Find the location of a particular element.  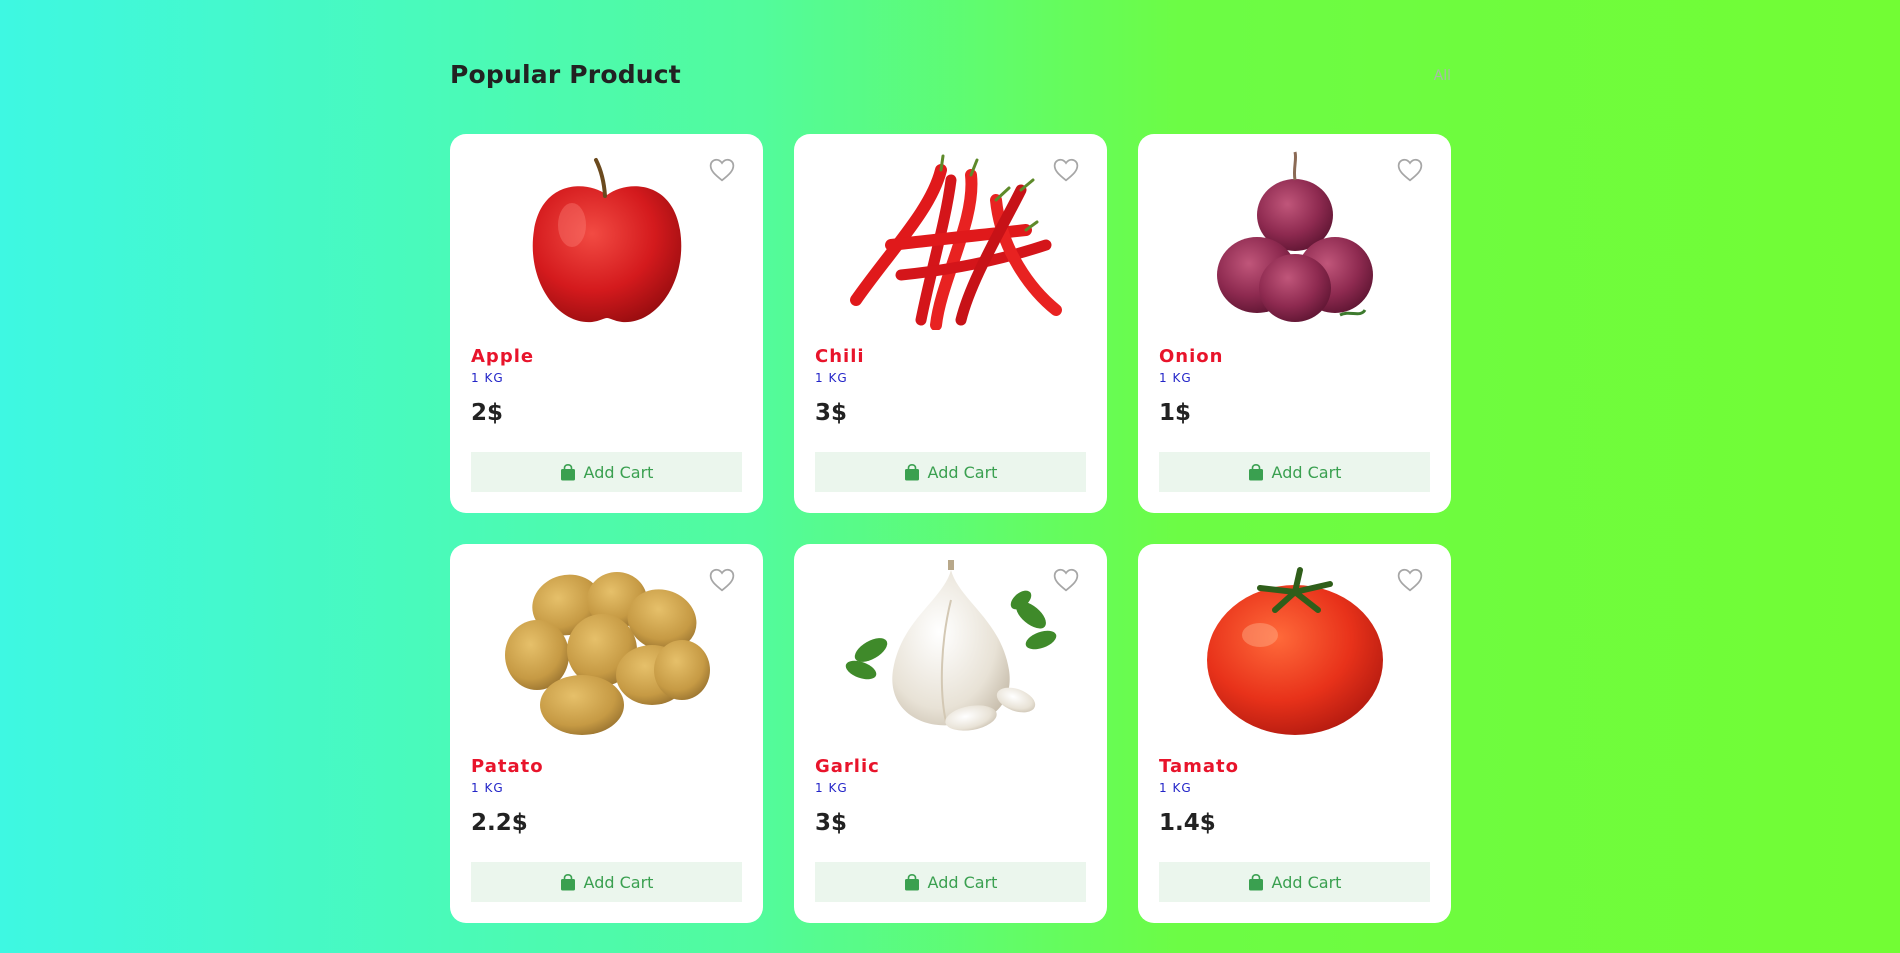

apple-image is located at coordinates (606, 240).